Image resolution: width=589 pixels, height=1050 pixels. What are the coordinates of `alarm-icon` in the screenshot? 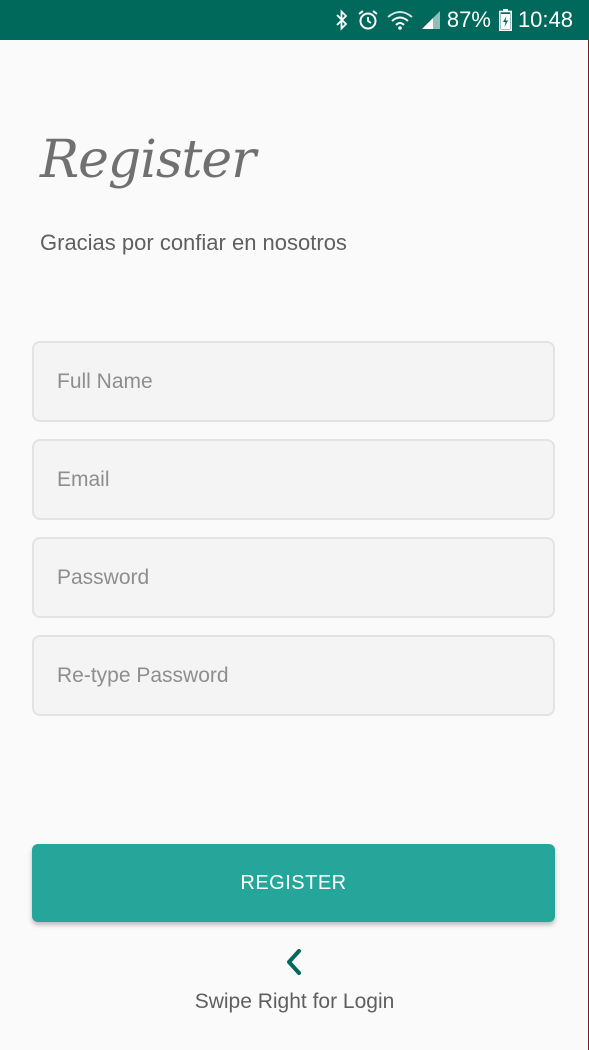 It's located at (368, 20).